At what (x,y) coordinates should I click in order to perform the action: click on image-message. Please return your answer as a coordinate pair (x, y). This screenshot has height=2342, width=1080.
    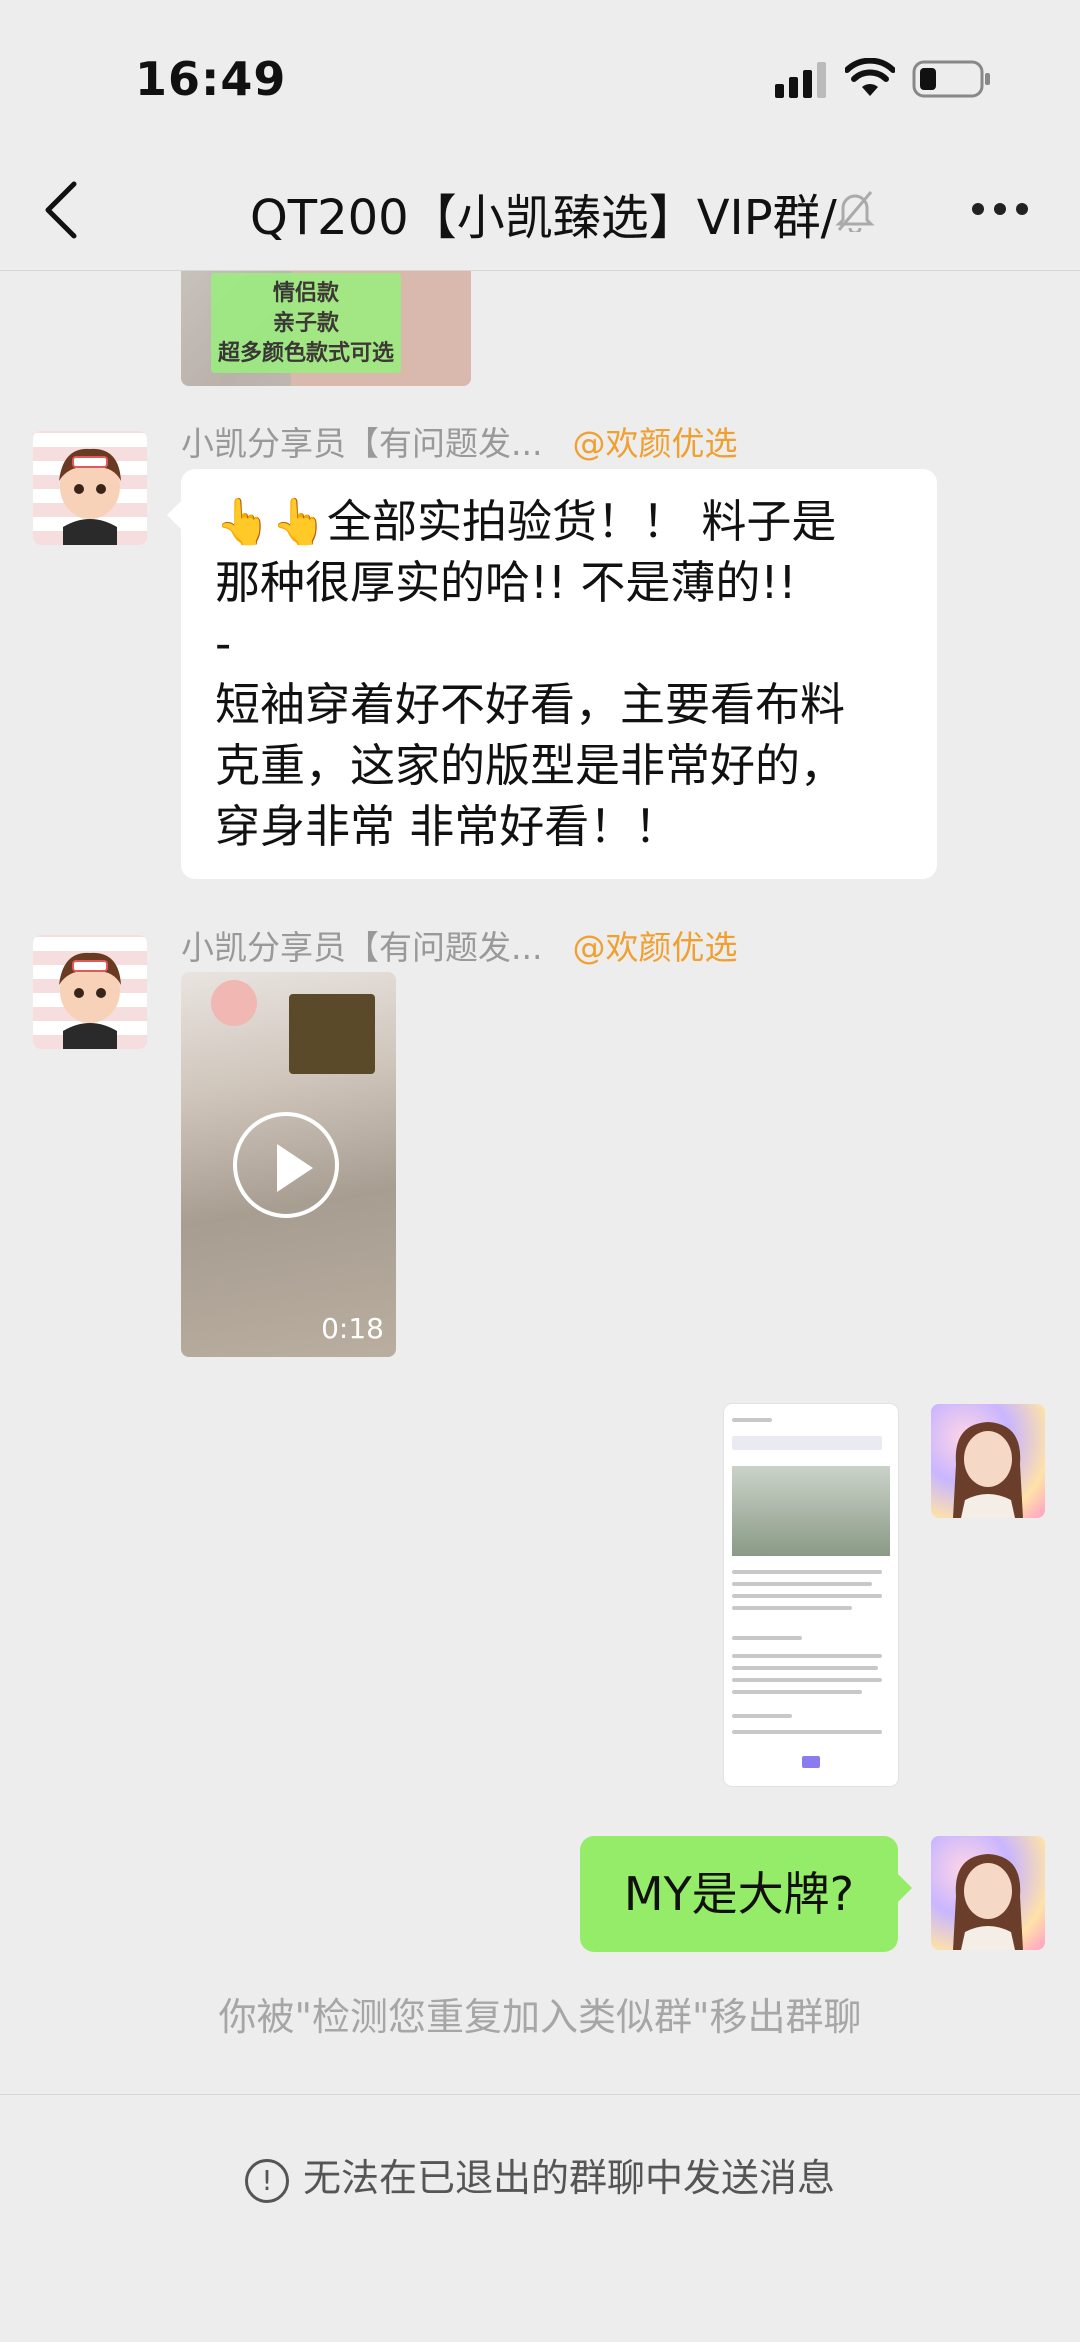
    Looking at the image, I should click on (811, 1595).